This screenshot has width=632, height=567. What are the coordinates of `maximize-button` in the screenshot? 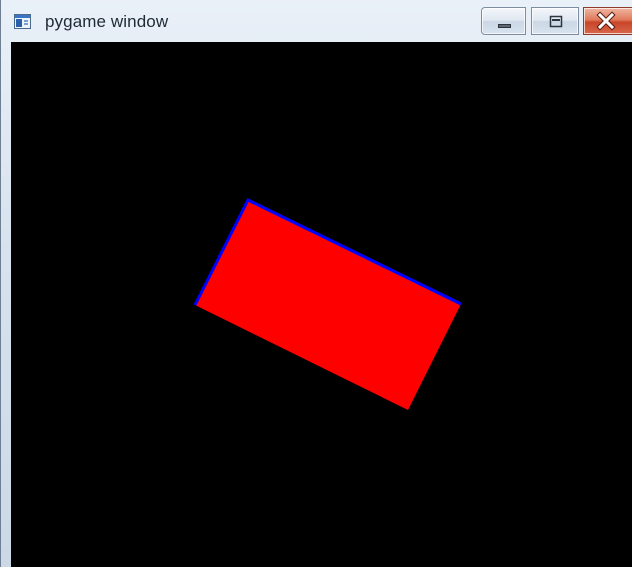 It's located at (555, 21).